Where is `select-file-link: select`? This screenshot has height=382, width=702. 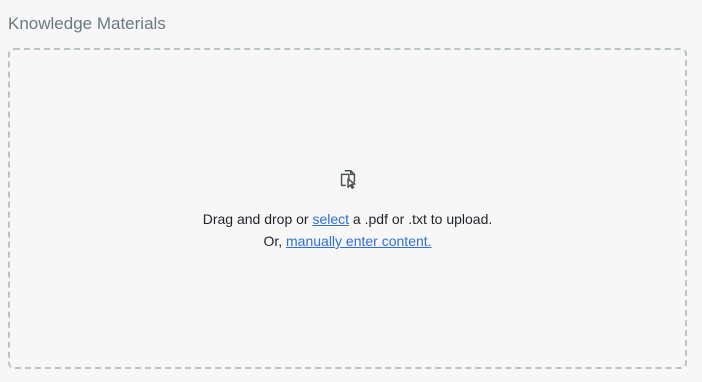 select-file-link: select is located at coordinates (330, 219).